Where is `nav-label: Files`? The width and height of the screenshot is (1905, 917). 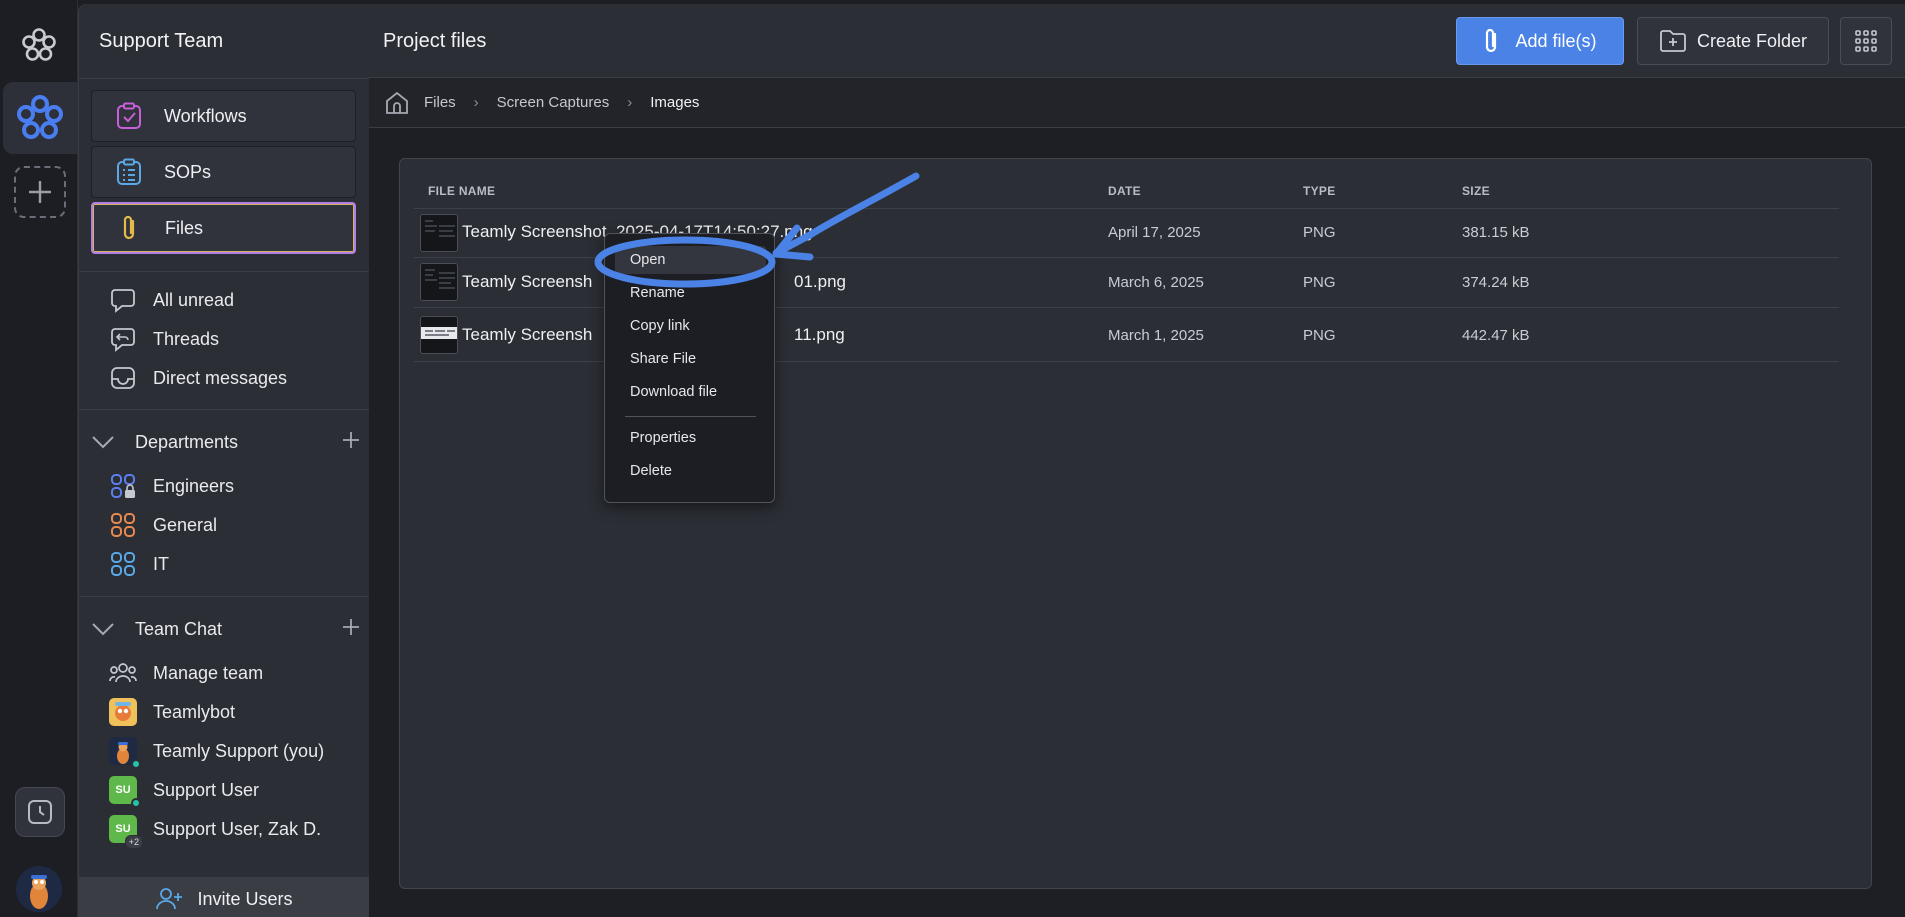 nav-label: Files is located at coordinates (184, 227).